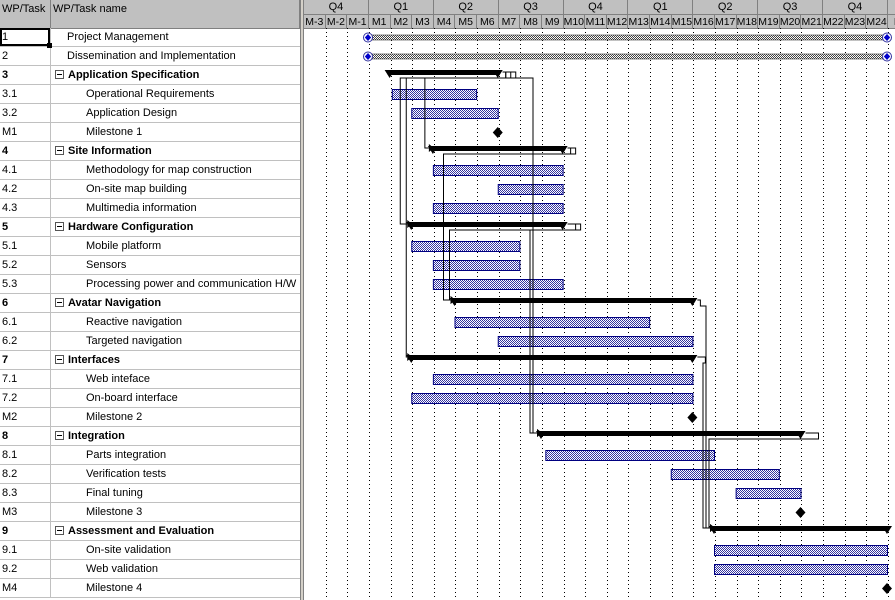 The image size is (895, 600). What do you see at coordinates (25, 303) in the screenshot?
I see `task-id-cell: 6` at bounding box center [25, 303].